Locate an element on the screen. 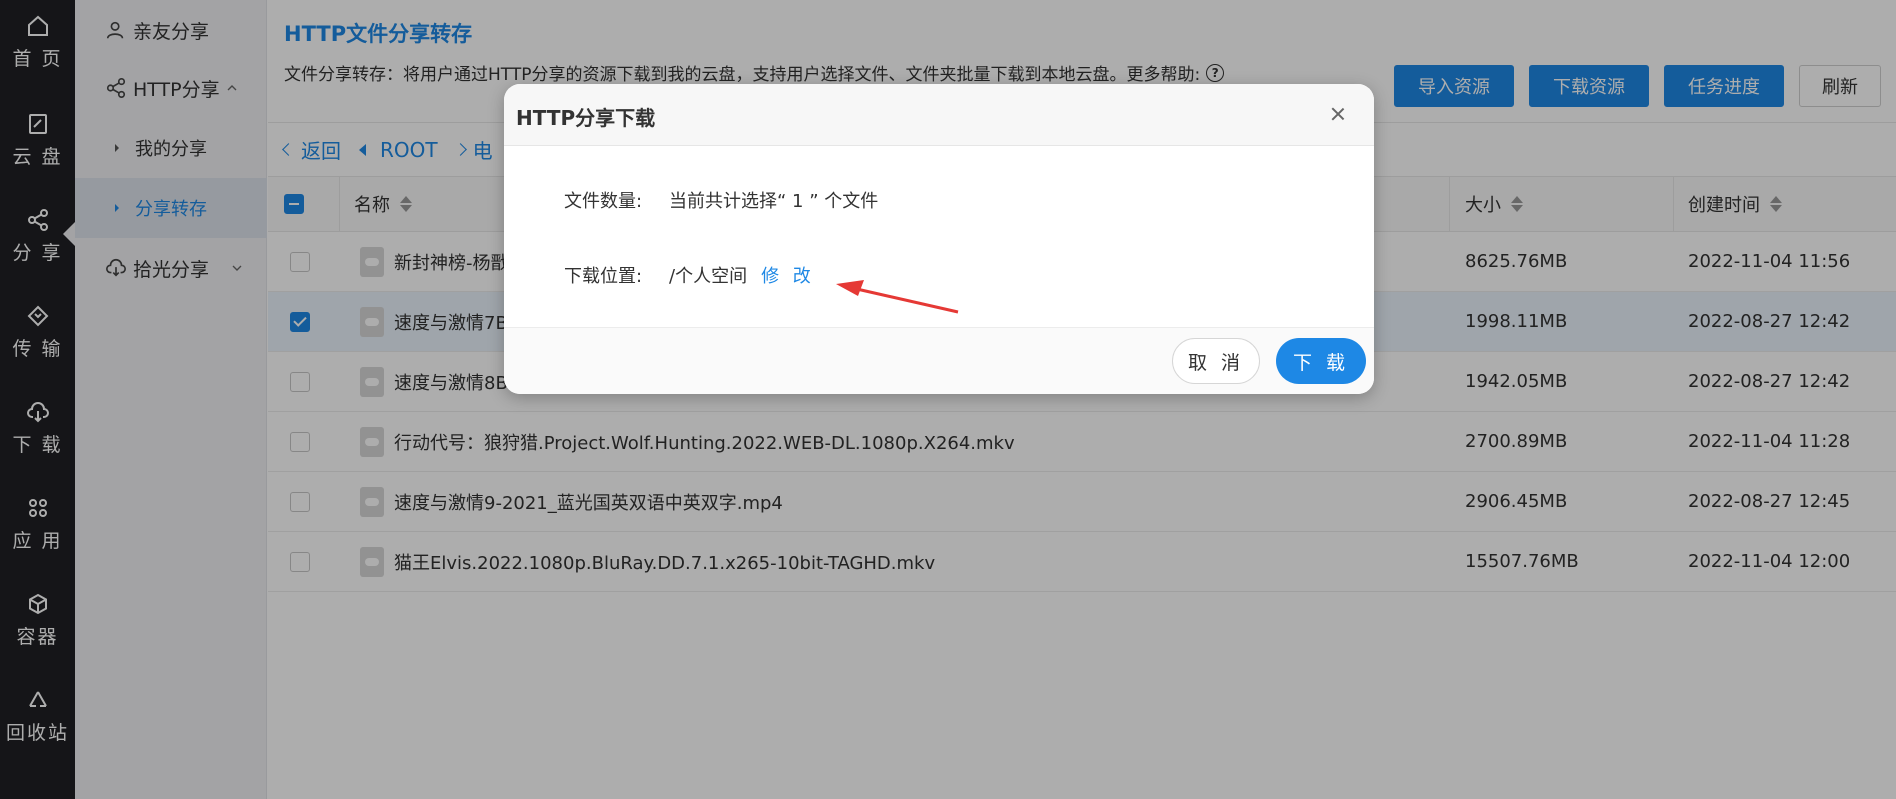  modify-location-link: 修 改 is located at coordinates (788, 275).